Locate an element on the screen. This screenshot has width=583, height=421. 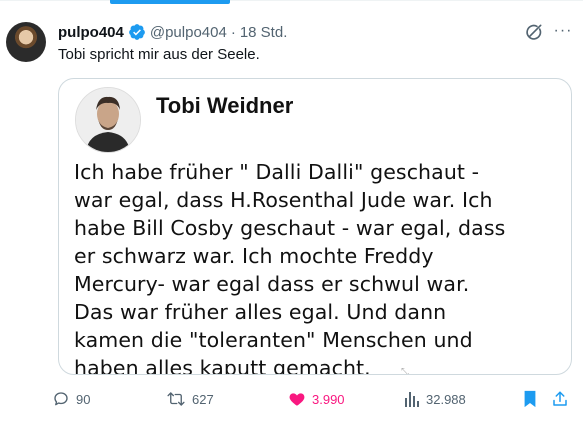
author-avatar is located at coordinates (26, 42).